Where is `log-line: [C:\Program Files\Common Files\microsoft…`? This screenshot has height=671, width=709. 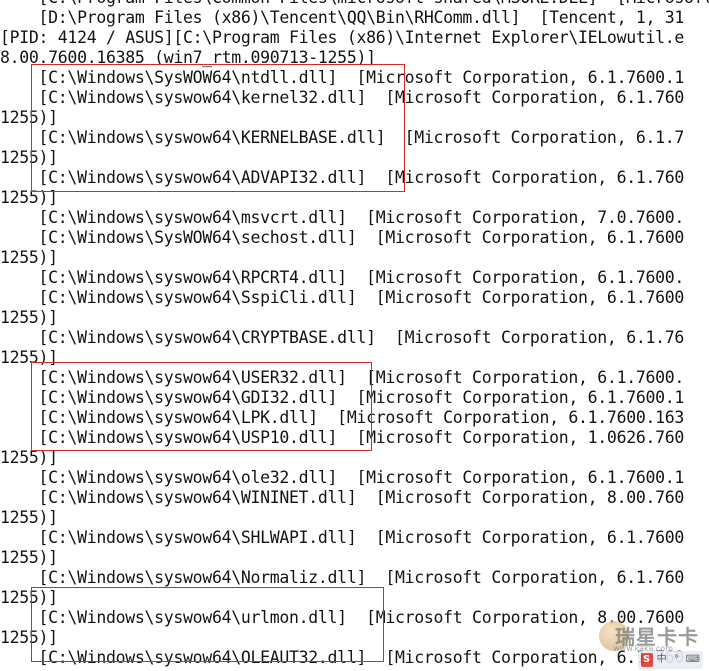 log-line: [C:\Program Files\Common Files\microsoft… is located at coordinates (354, 4).